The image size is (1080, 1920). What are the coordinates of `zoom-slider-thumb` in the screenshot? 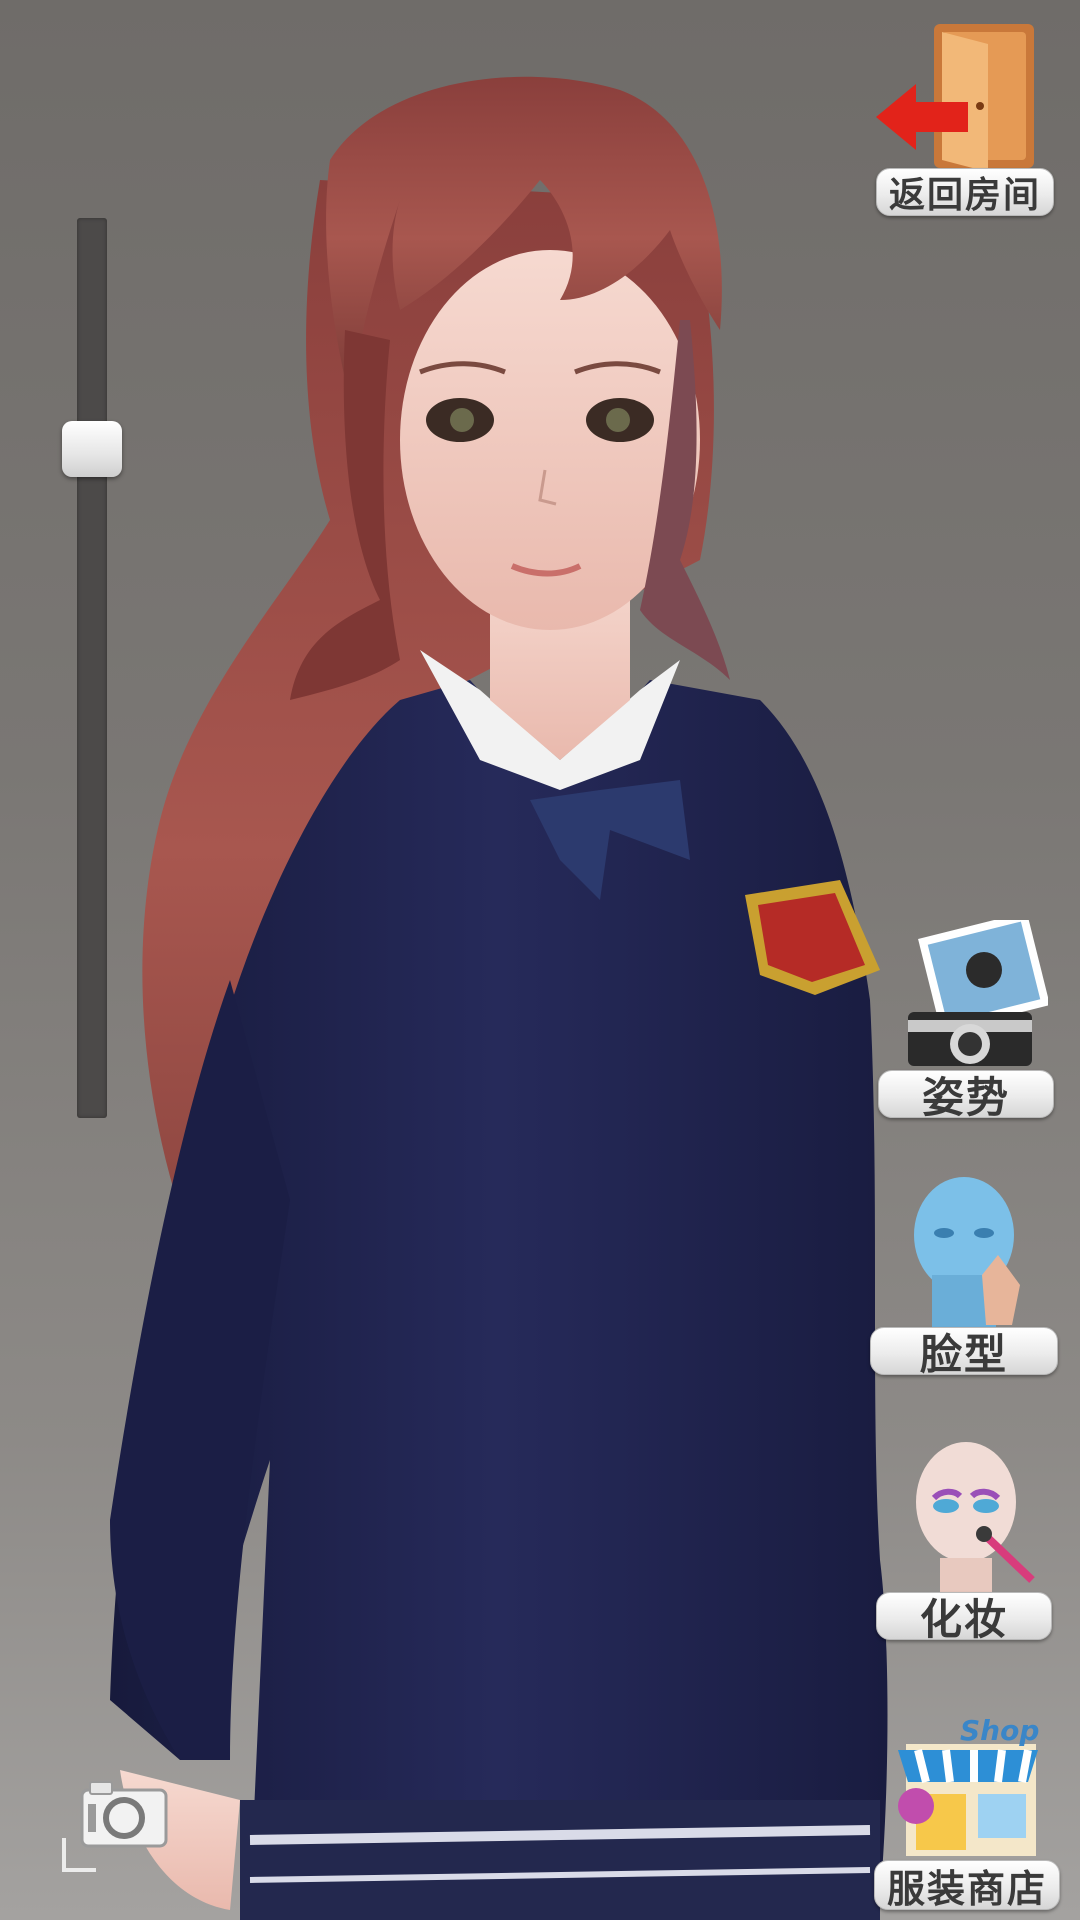 It's located at (92, 448).